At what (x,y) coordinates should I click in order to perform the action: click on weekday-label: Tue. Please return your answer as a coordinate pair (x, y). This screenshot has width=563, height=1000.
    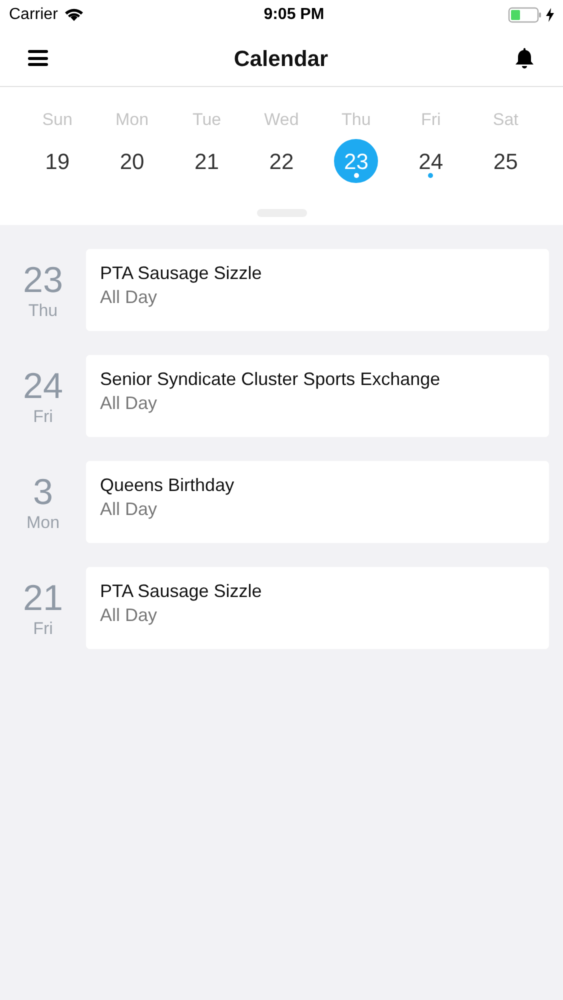
    Looking at the image, I should click on (207, 120).